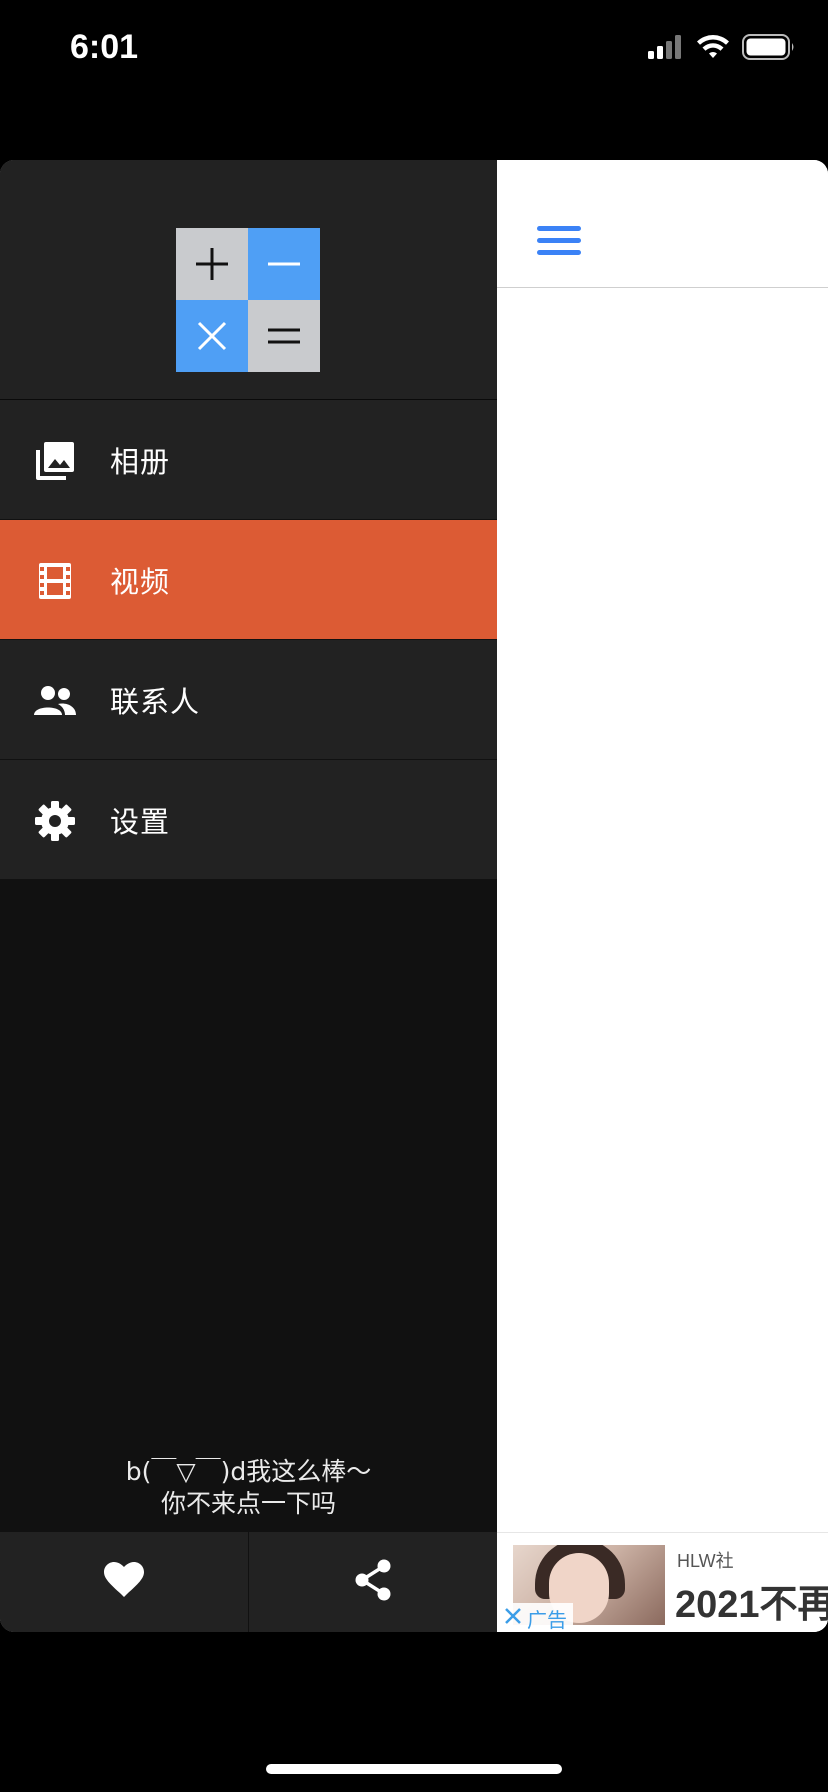  I want to click on menu-label-settings: 设置, so click(140, 821).